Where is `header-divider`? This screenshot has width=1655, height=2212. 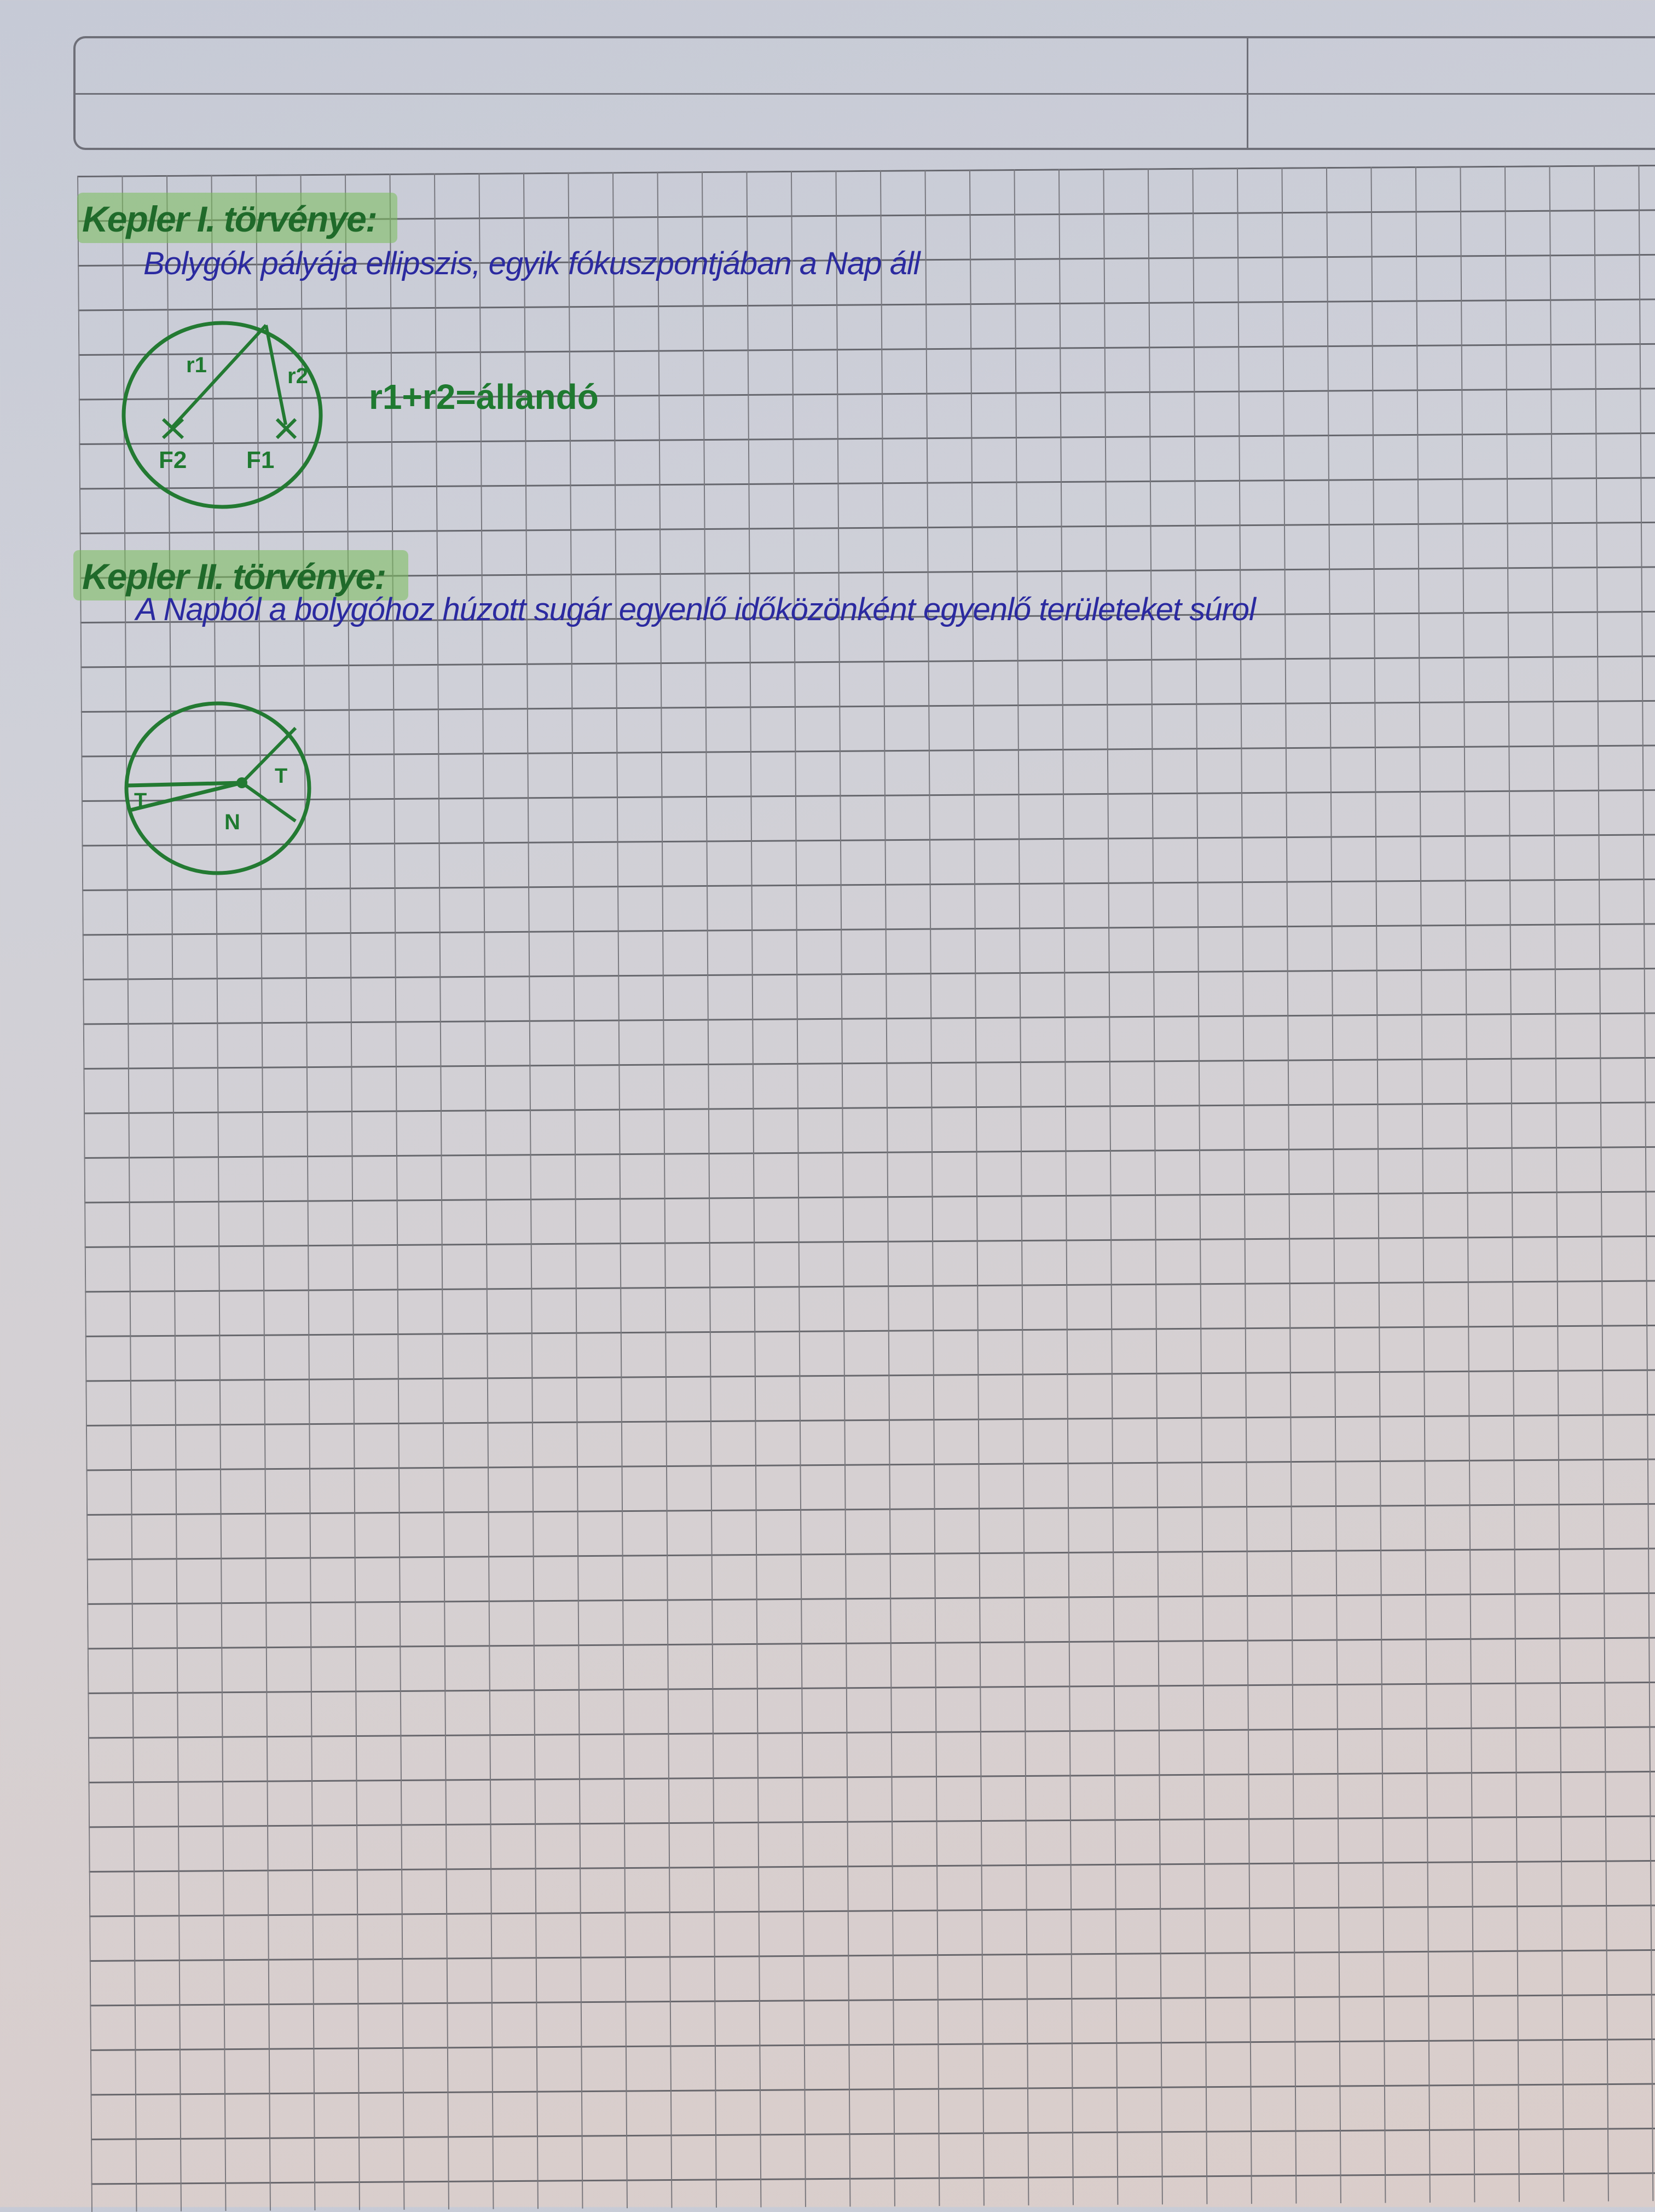 header-divider is located at coordinates (865, 94).